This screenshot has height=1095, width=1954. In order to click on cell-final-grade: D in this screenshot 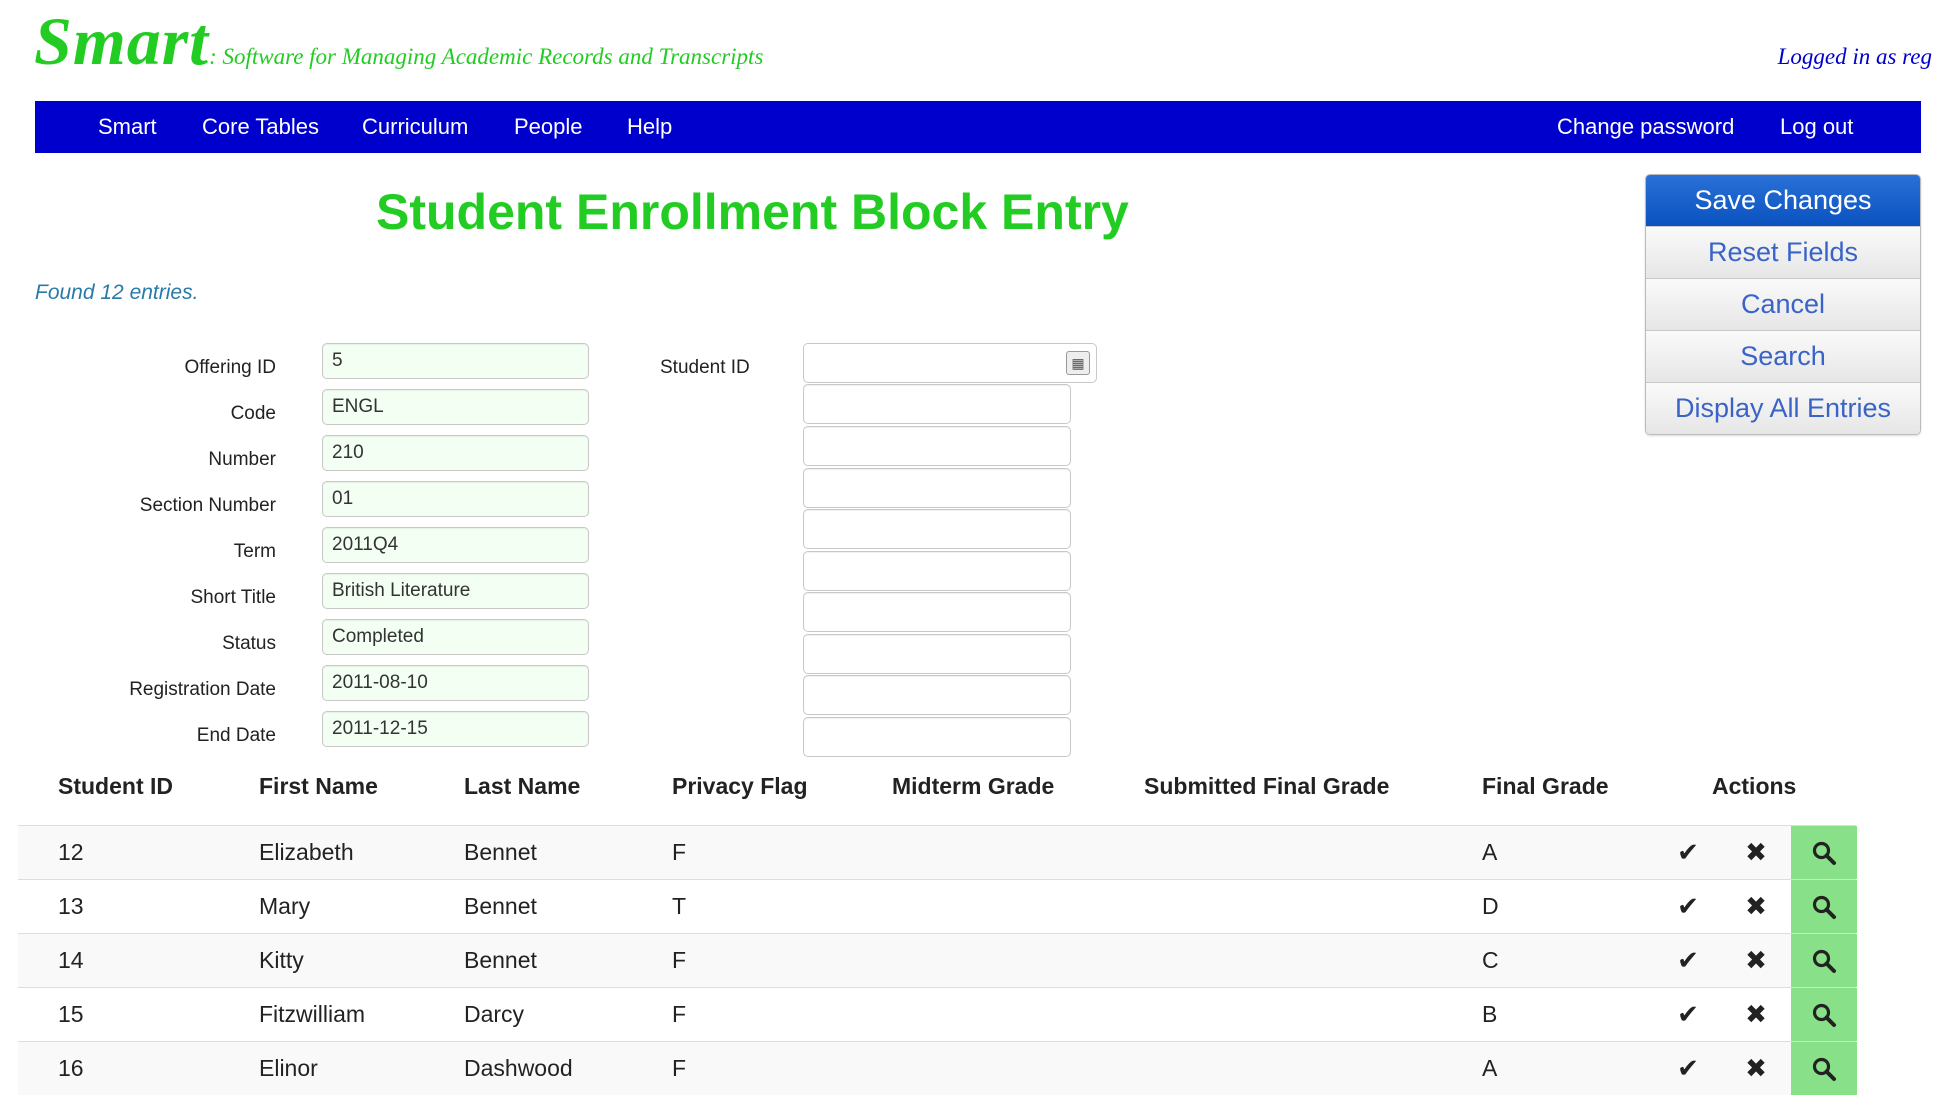, I will do `click(1490, 906)`.